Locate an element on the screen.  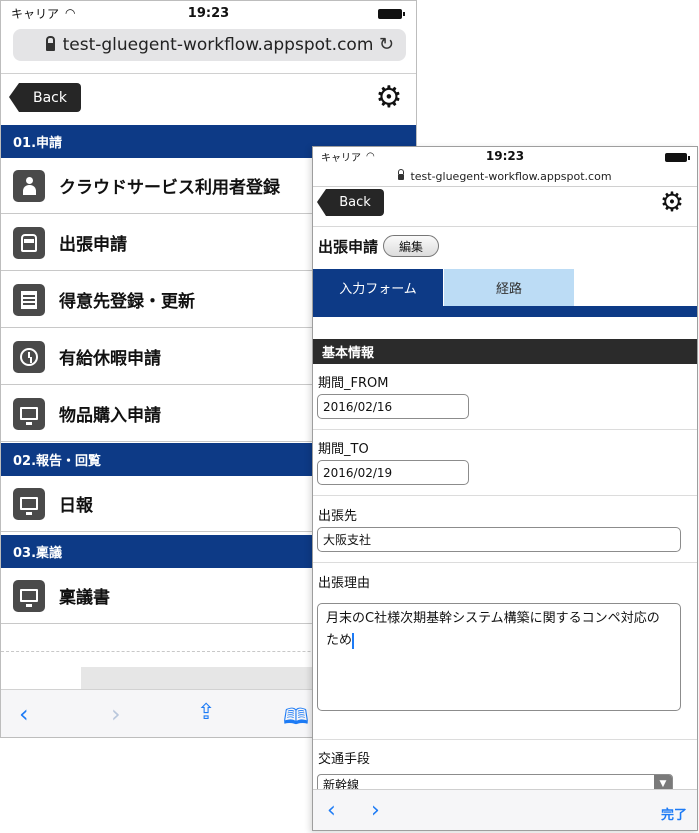
list-item-label: 物品購入申請 is located at coordinates (110, 416).